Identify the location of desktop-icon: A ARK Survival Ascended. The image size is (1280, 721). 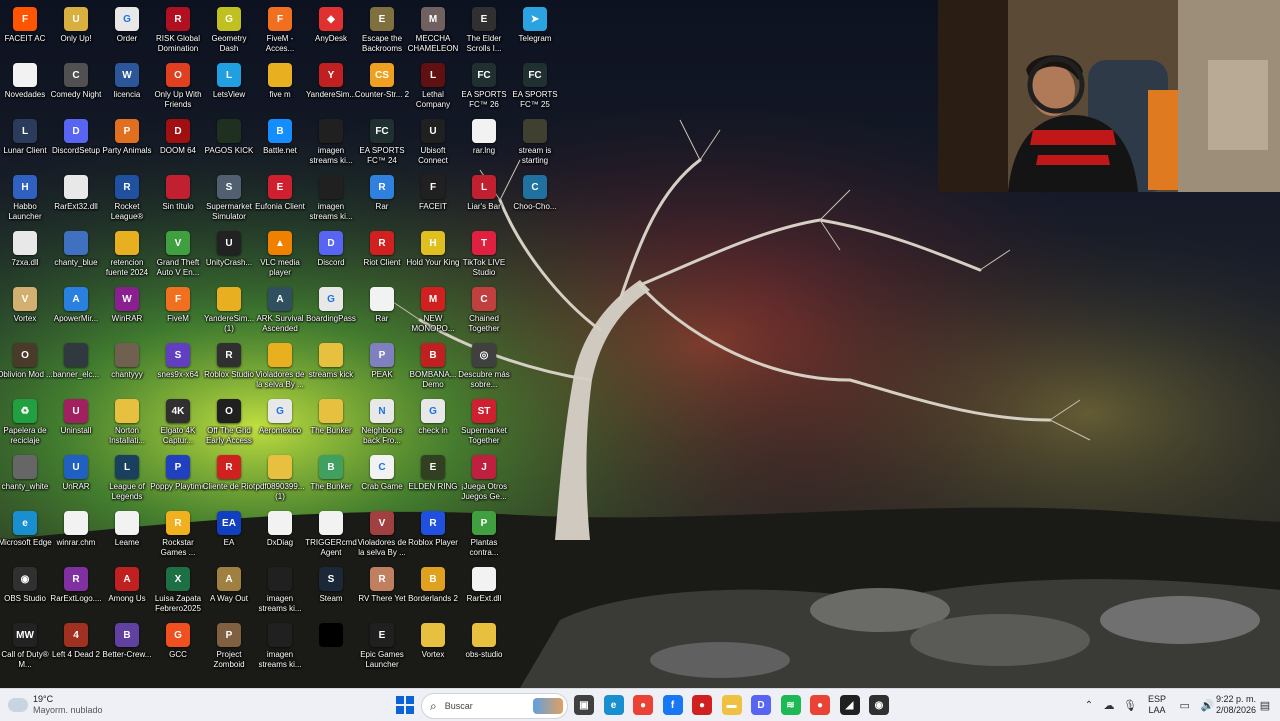
(280, 310).